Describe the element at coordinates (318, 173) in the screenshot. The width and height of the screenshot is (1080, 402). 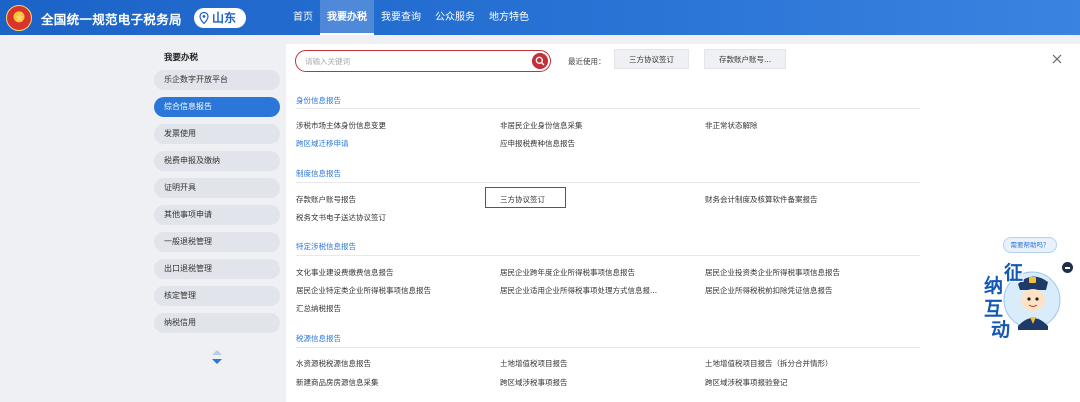
I see `section-title-system: 制度信息报告` at that location.